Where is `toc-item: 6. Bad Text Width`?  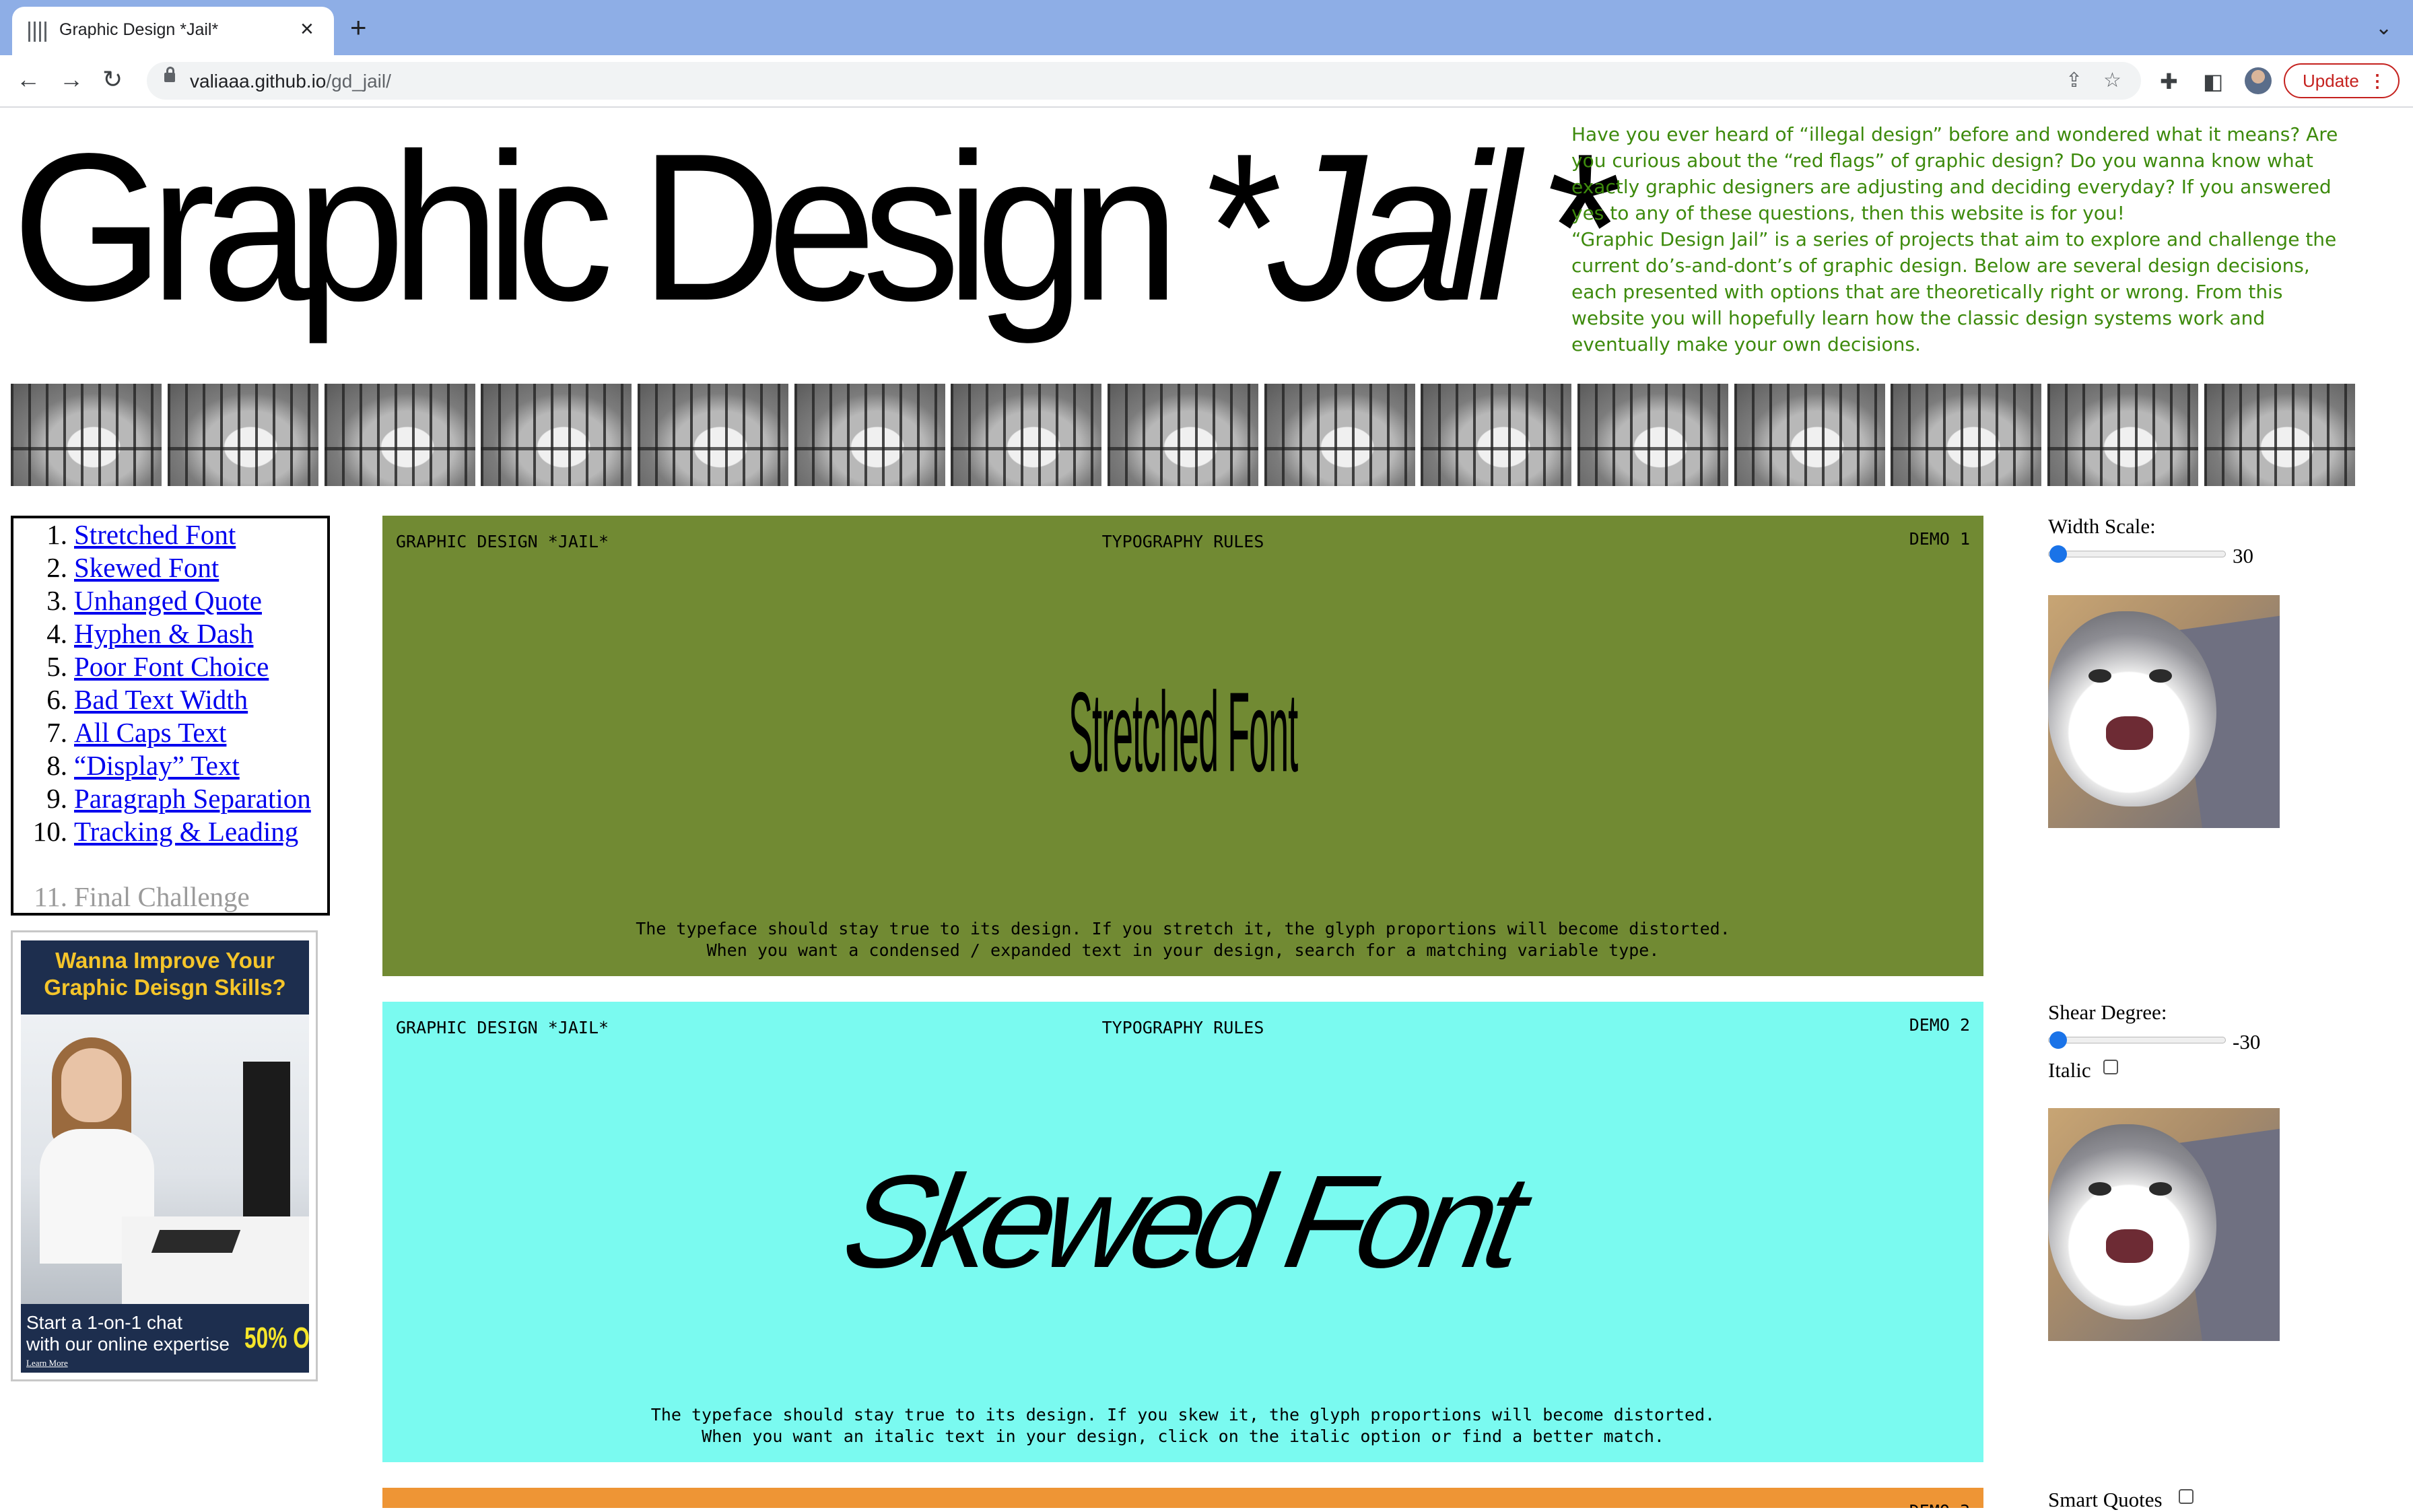 toc-item: 6. Bad Text Width is located at coordinates (147, 699).